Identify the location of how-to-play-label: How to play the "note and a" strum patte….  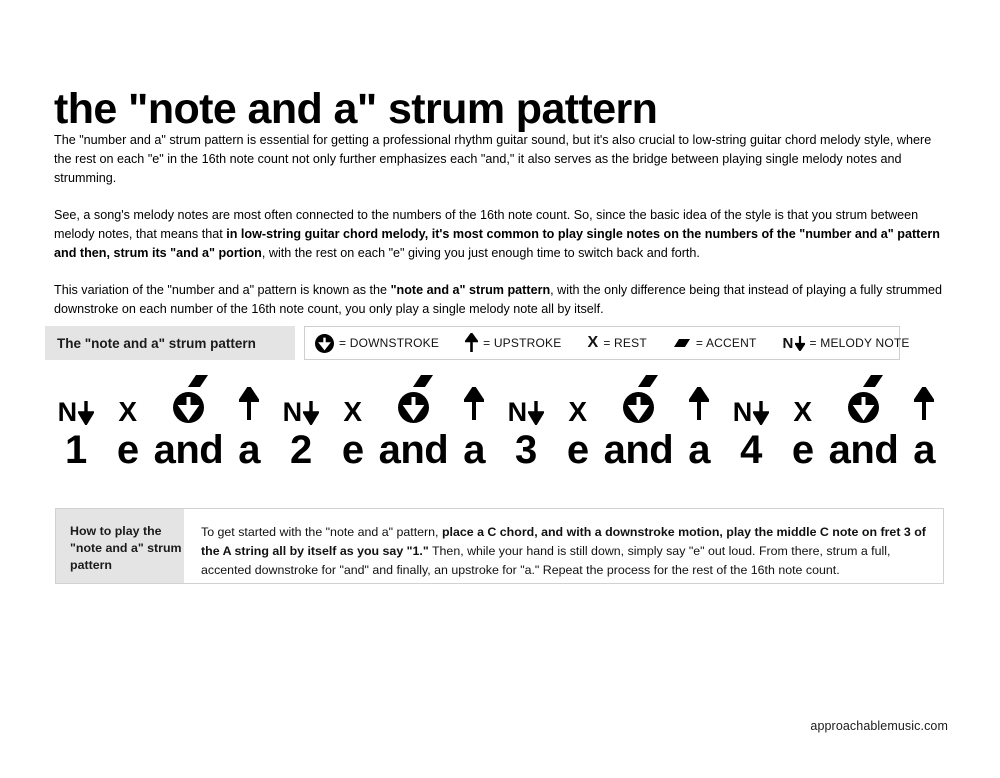
(120, 546).